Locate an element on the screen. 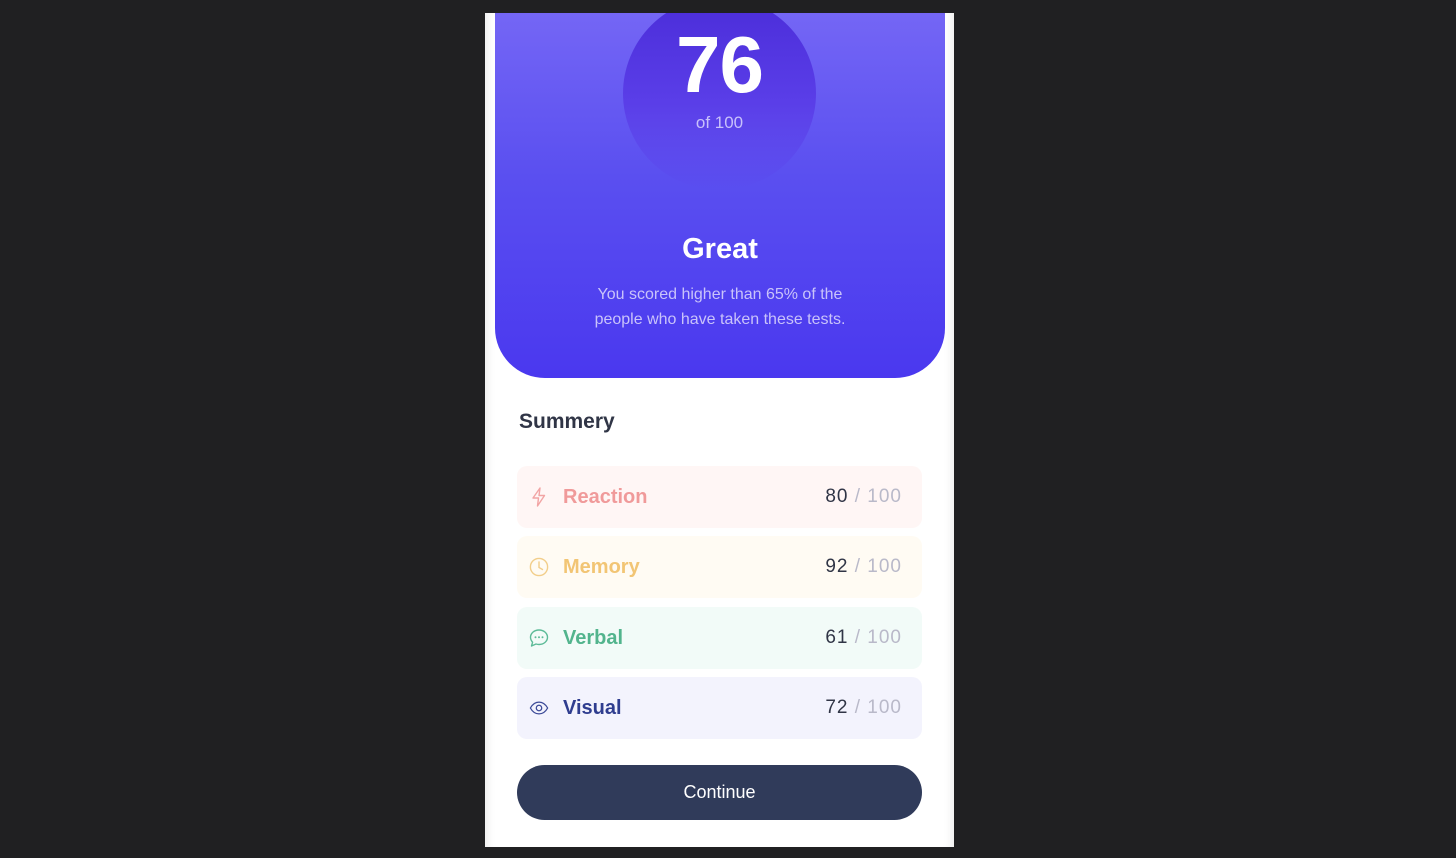 Image resolution: width=1456 pixels, height=858 pixels. score-max: of 100 is located at coordinates (719, 122).